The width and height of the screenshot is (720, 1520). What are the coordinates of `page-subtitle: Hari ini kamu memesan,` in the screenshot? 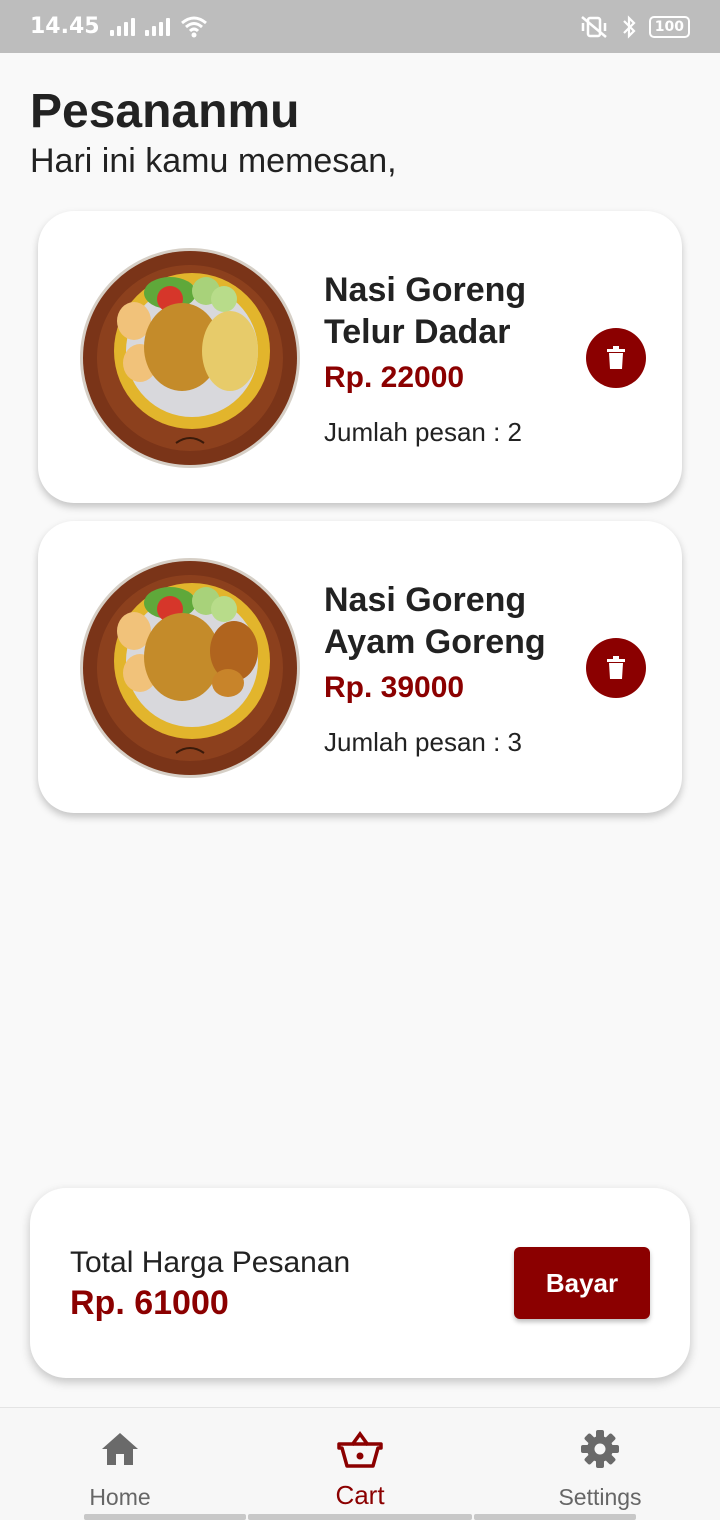 It's located at (213, 161).